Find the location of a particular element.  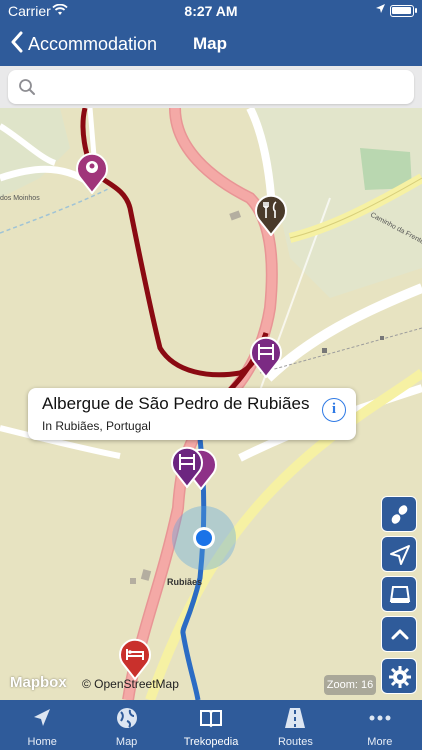

osm-attribution: © OpenStreetMap is located at coordinates (130, 684).